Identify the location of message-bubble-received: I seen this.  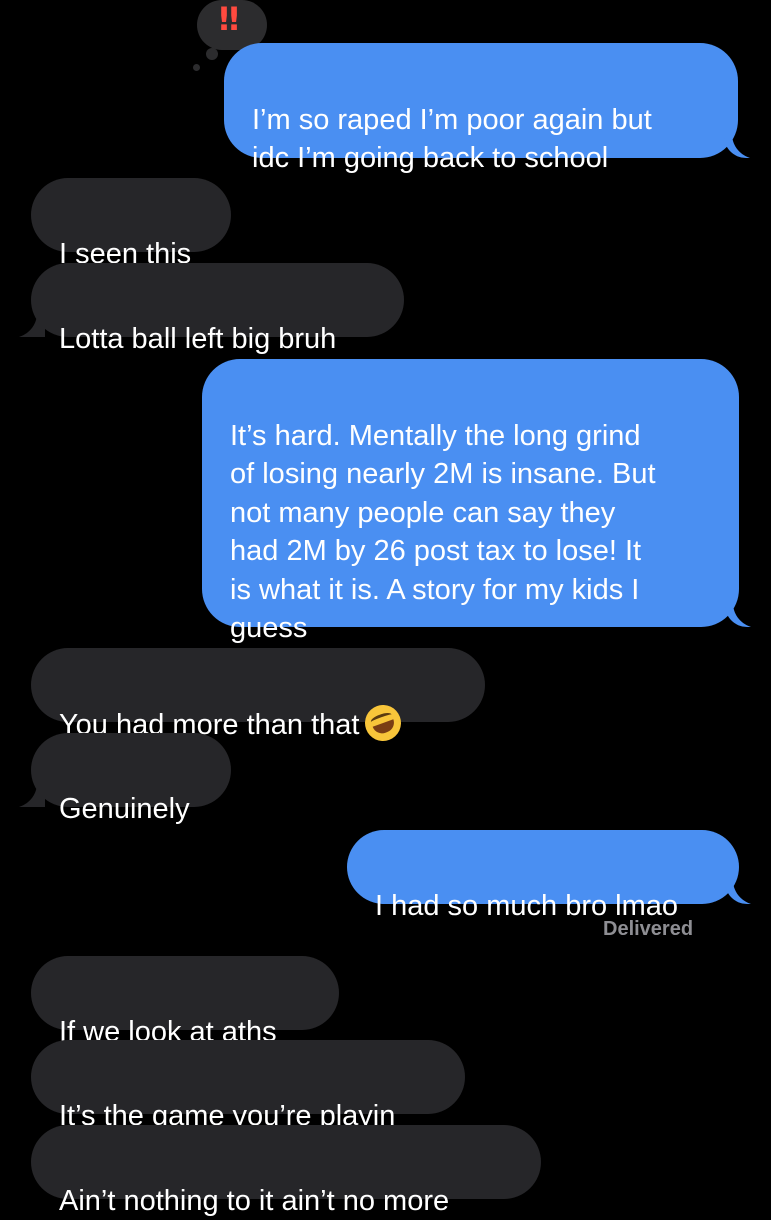
(131, 224).